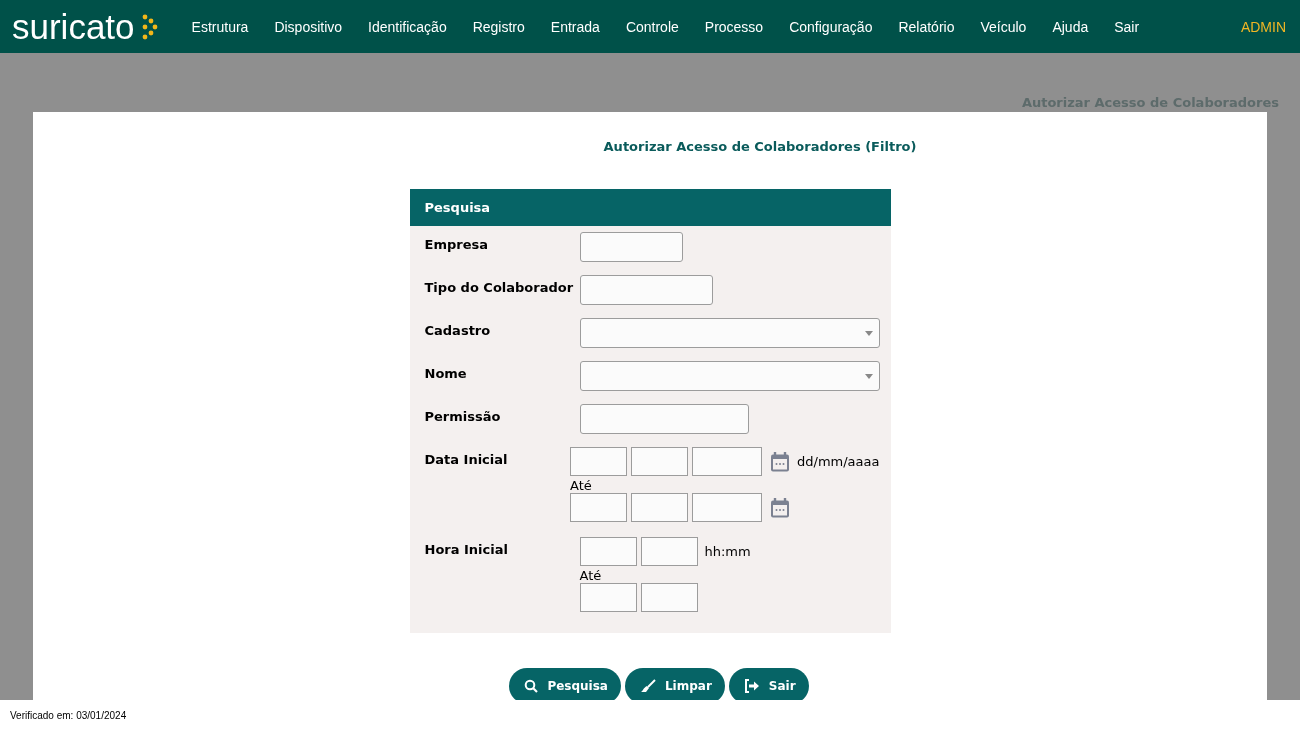 This screenshot has width=1300, height=730. Describe the element at coordinates (498, 26) in the screenshot. I see `menu-item: Registro` at that location.